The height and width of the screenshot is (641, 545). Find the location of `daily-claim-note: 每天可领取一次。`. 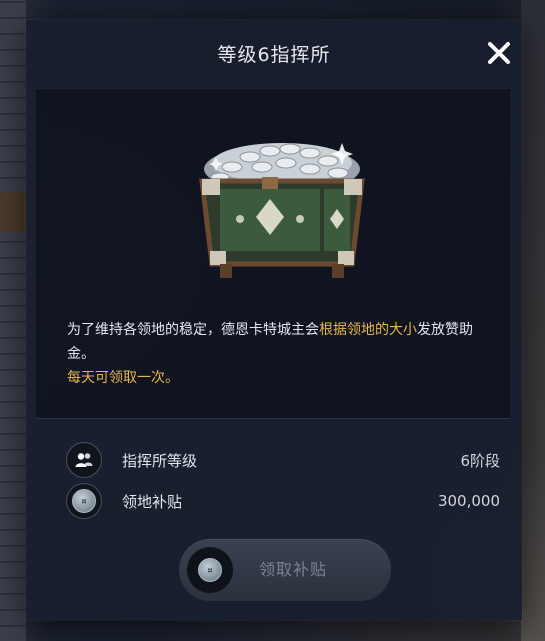

daily-claim-note: 每天可领取一次。 is located at coordinates (123, 378).